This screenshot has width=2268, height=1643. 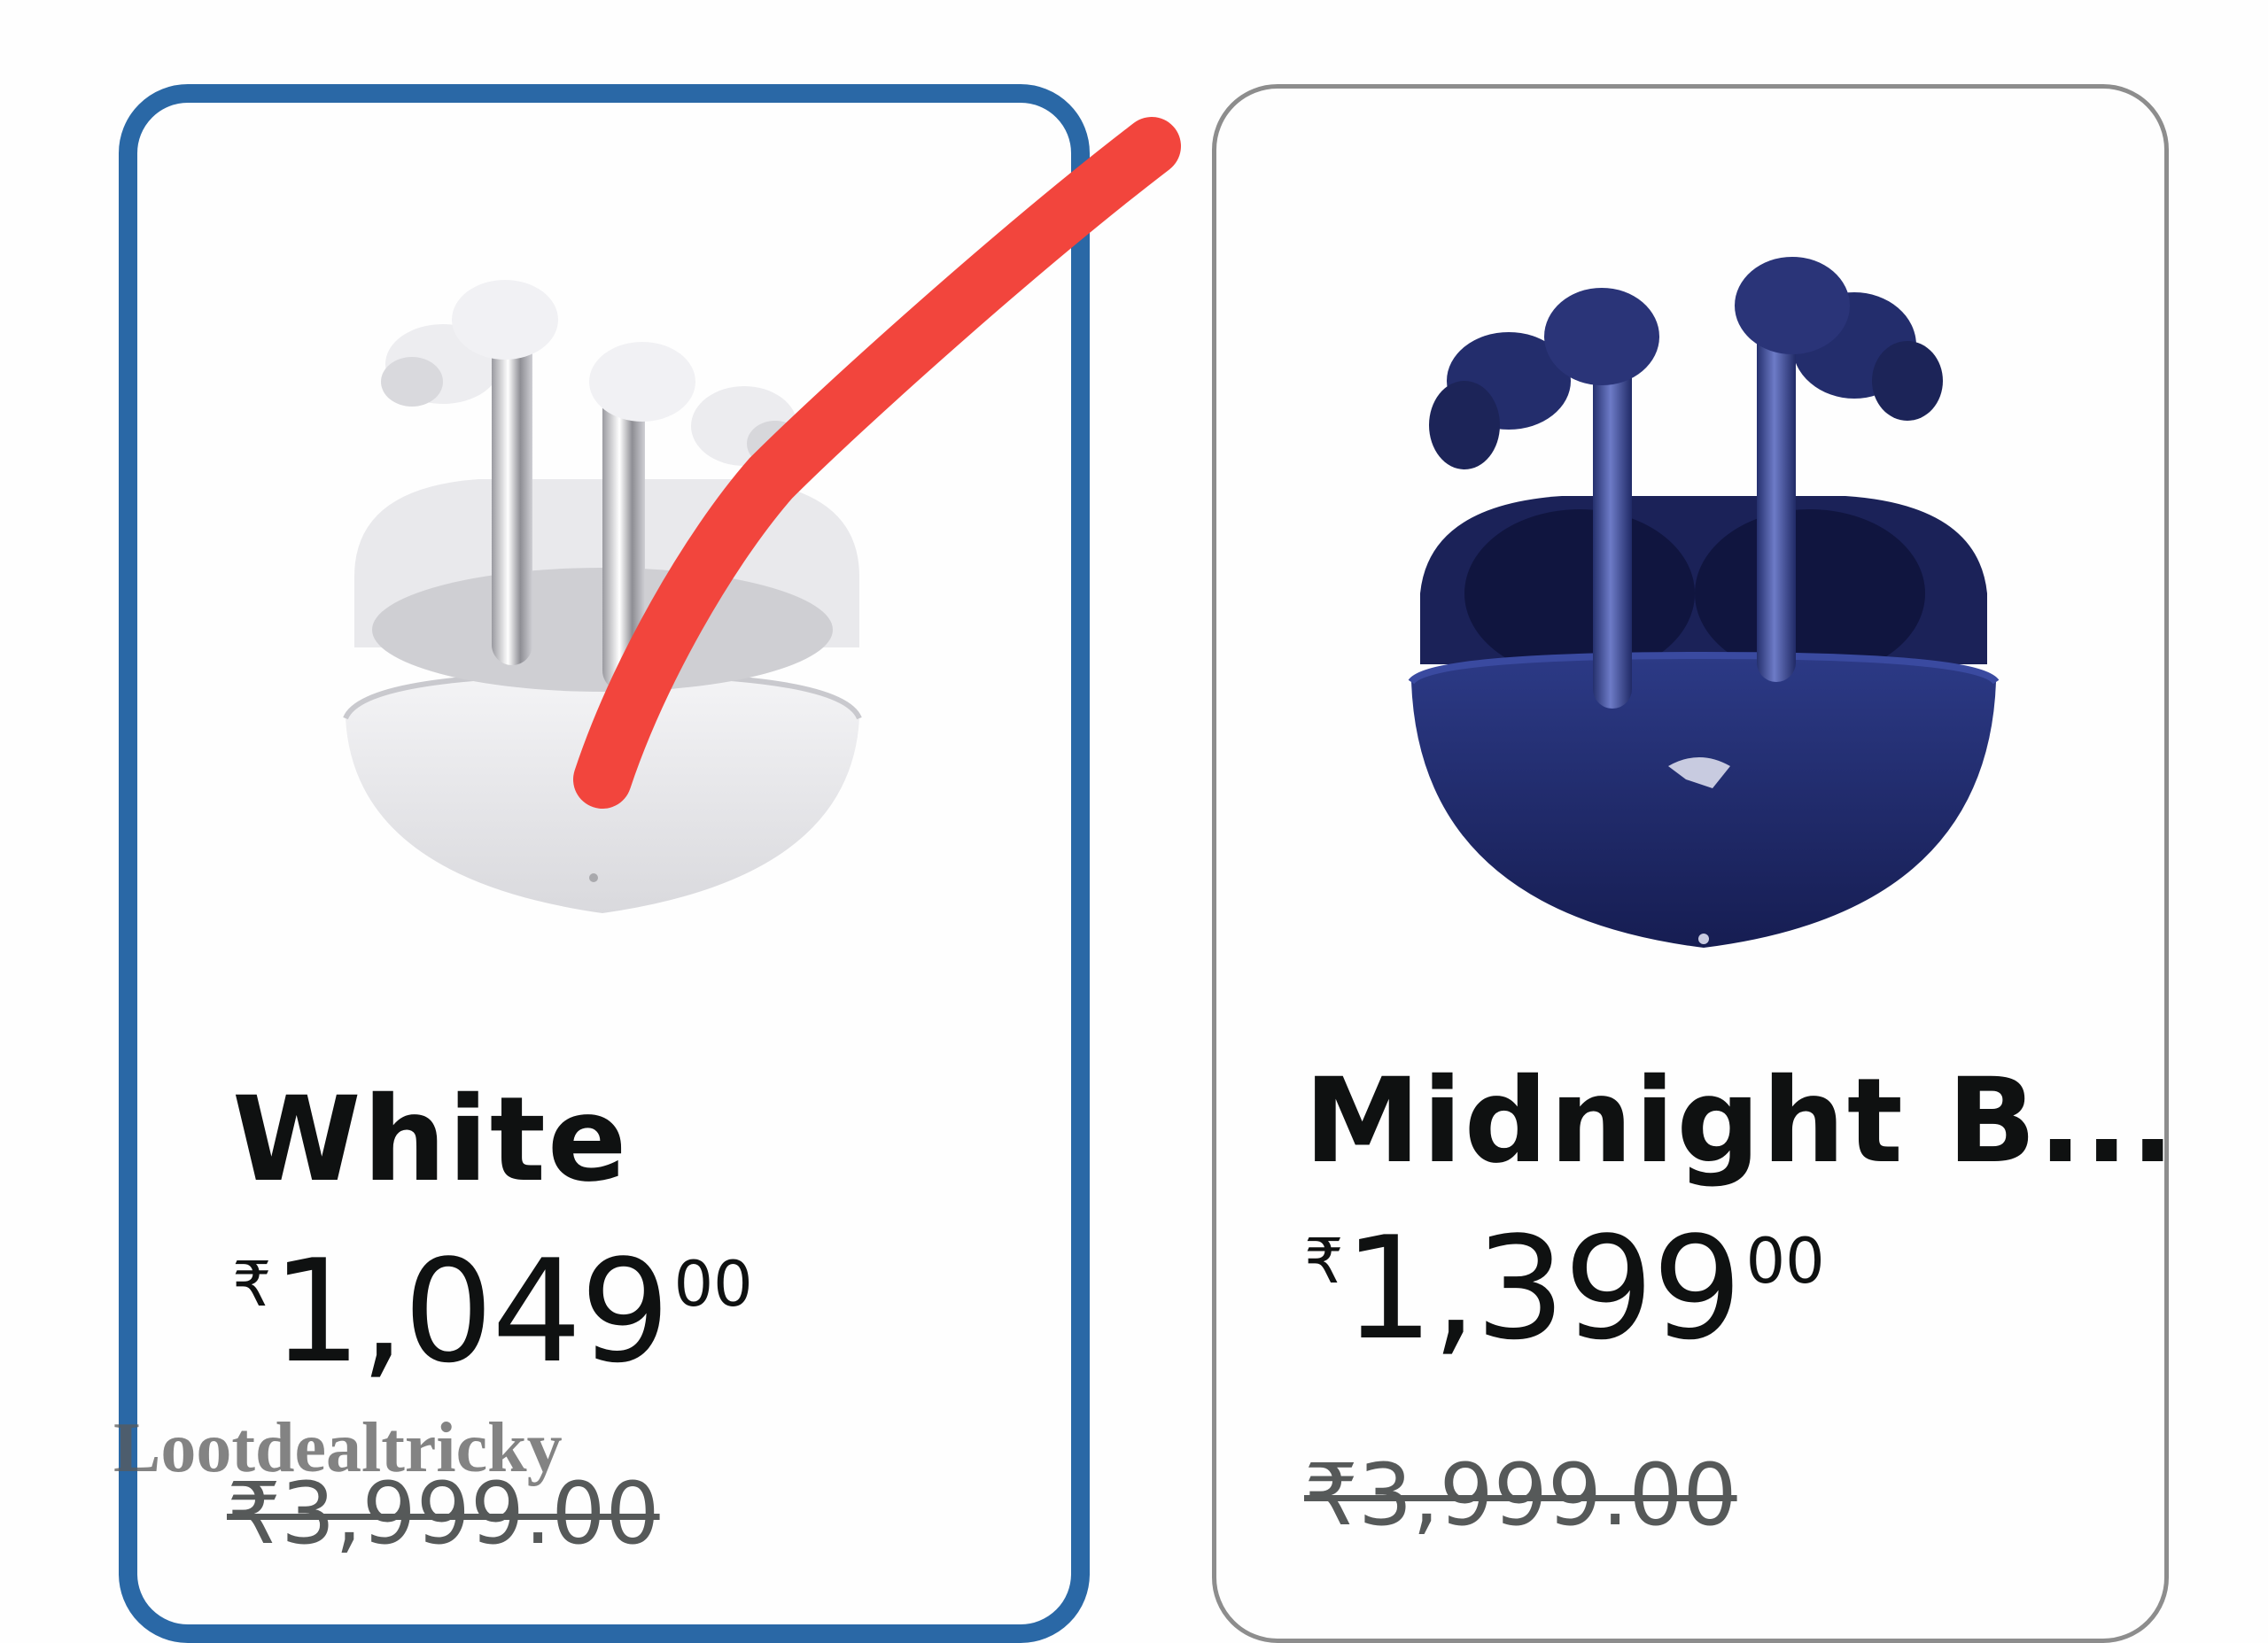 I want to click on white-earbuds-image, so click(x=602, y=596).